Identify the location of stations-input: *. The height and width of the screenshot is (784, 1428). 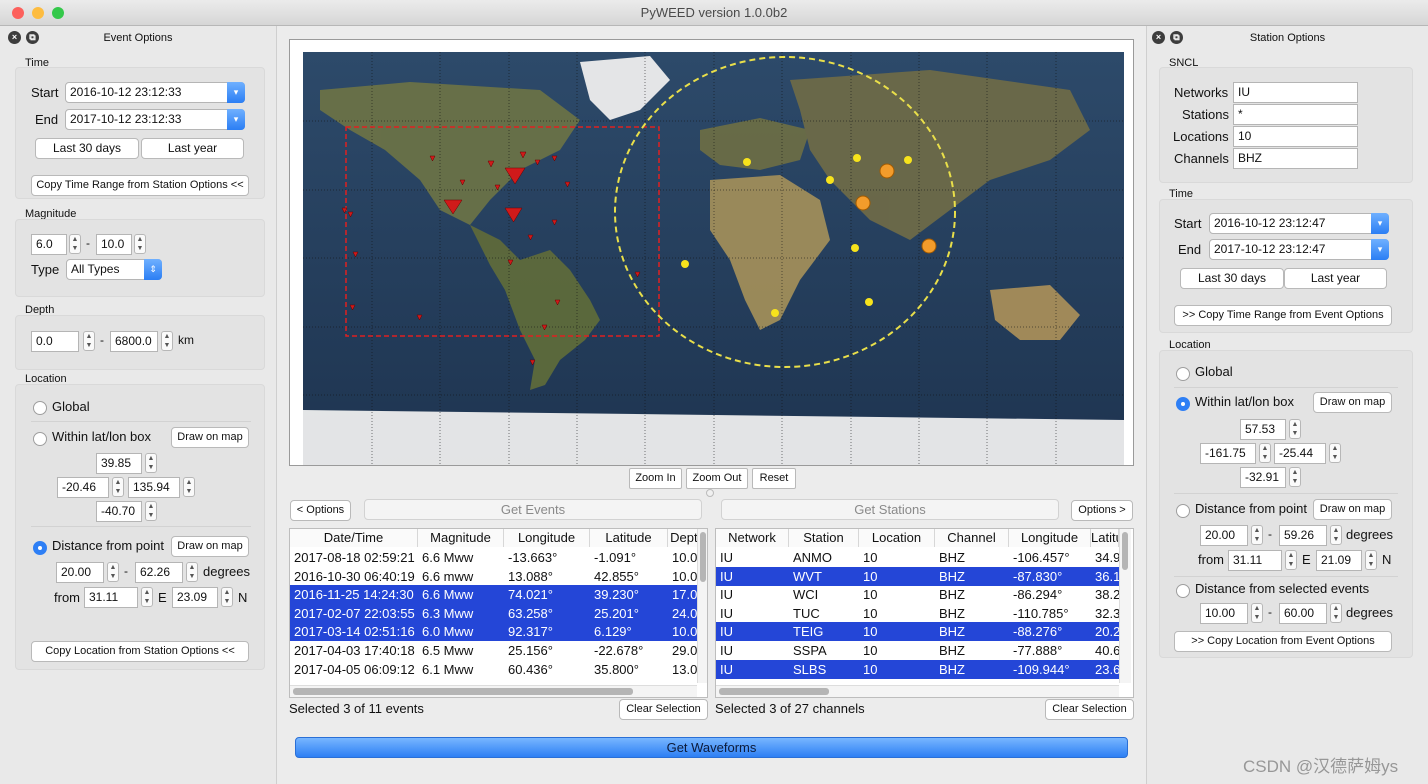
(1295, 114).